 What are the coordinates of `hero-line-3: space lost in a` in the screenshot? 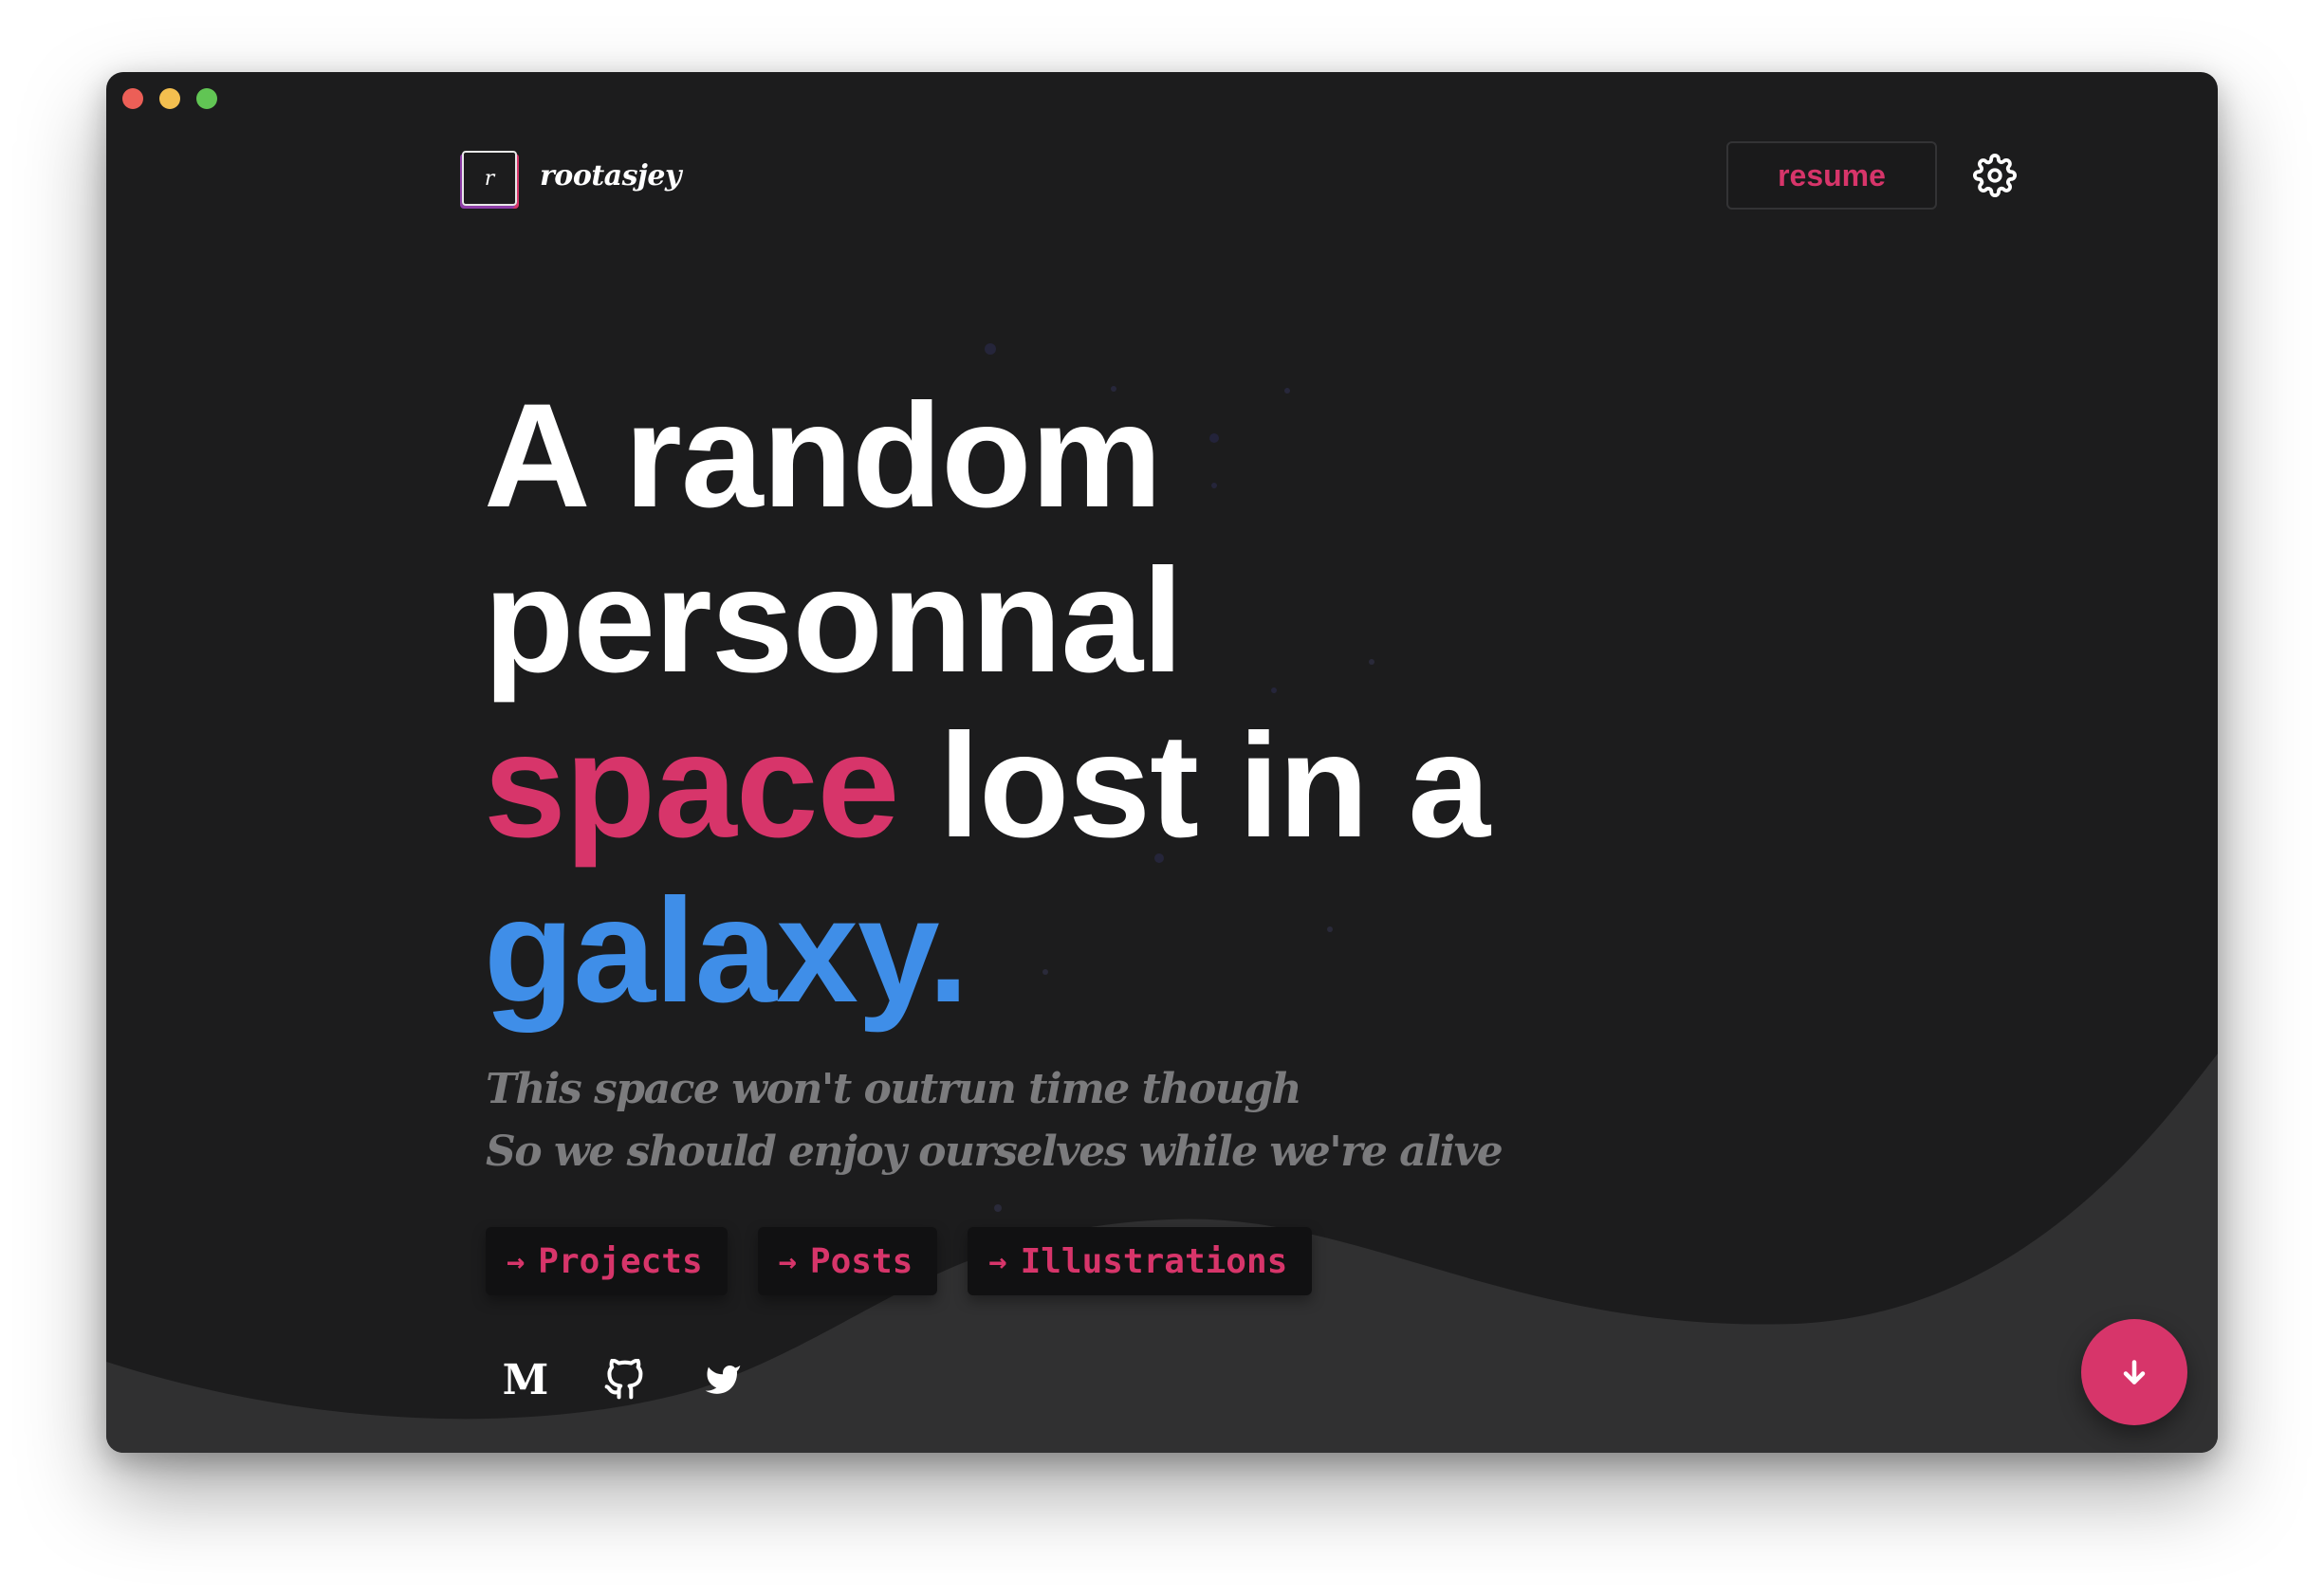 It's located at (987, 786).